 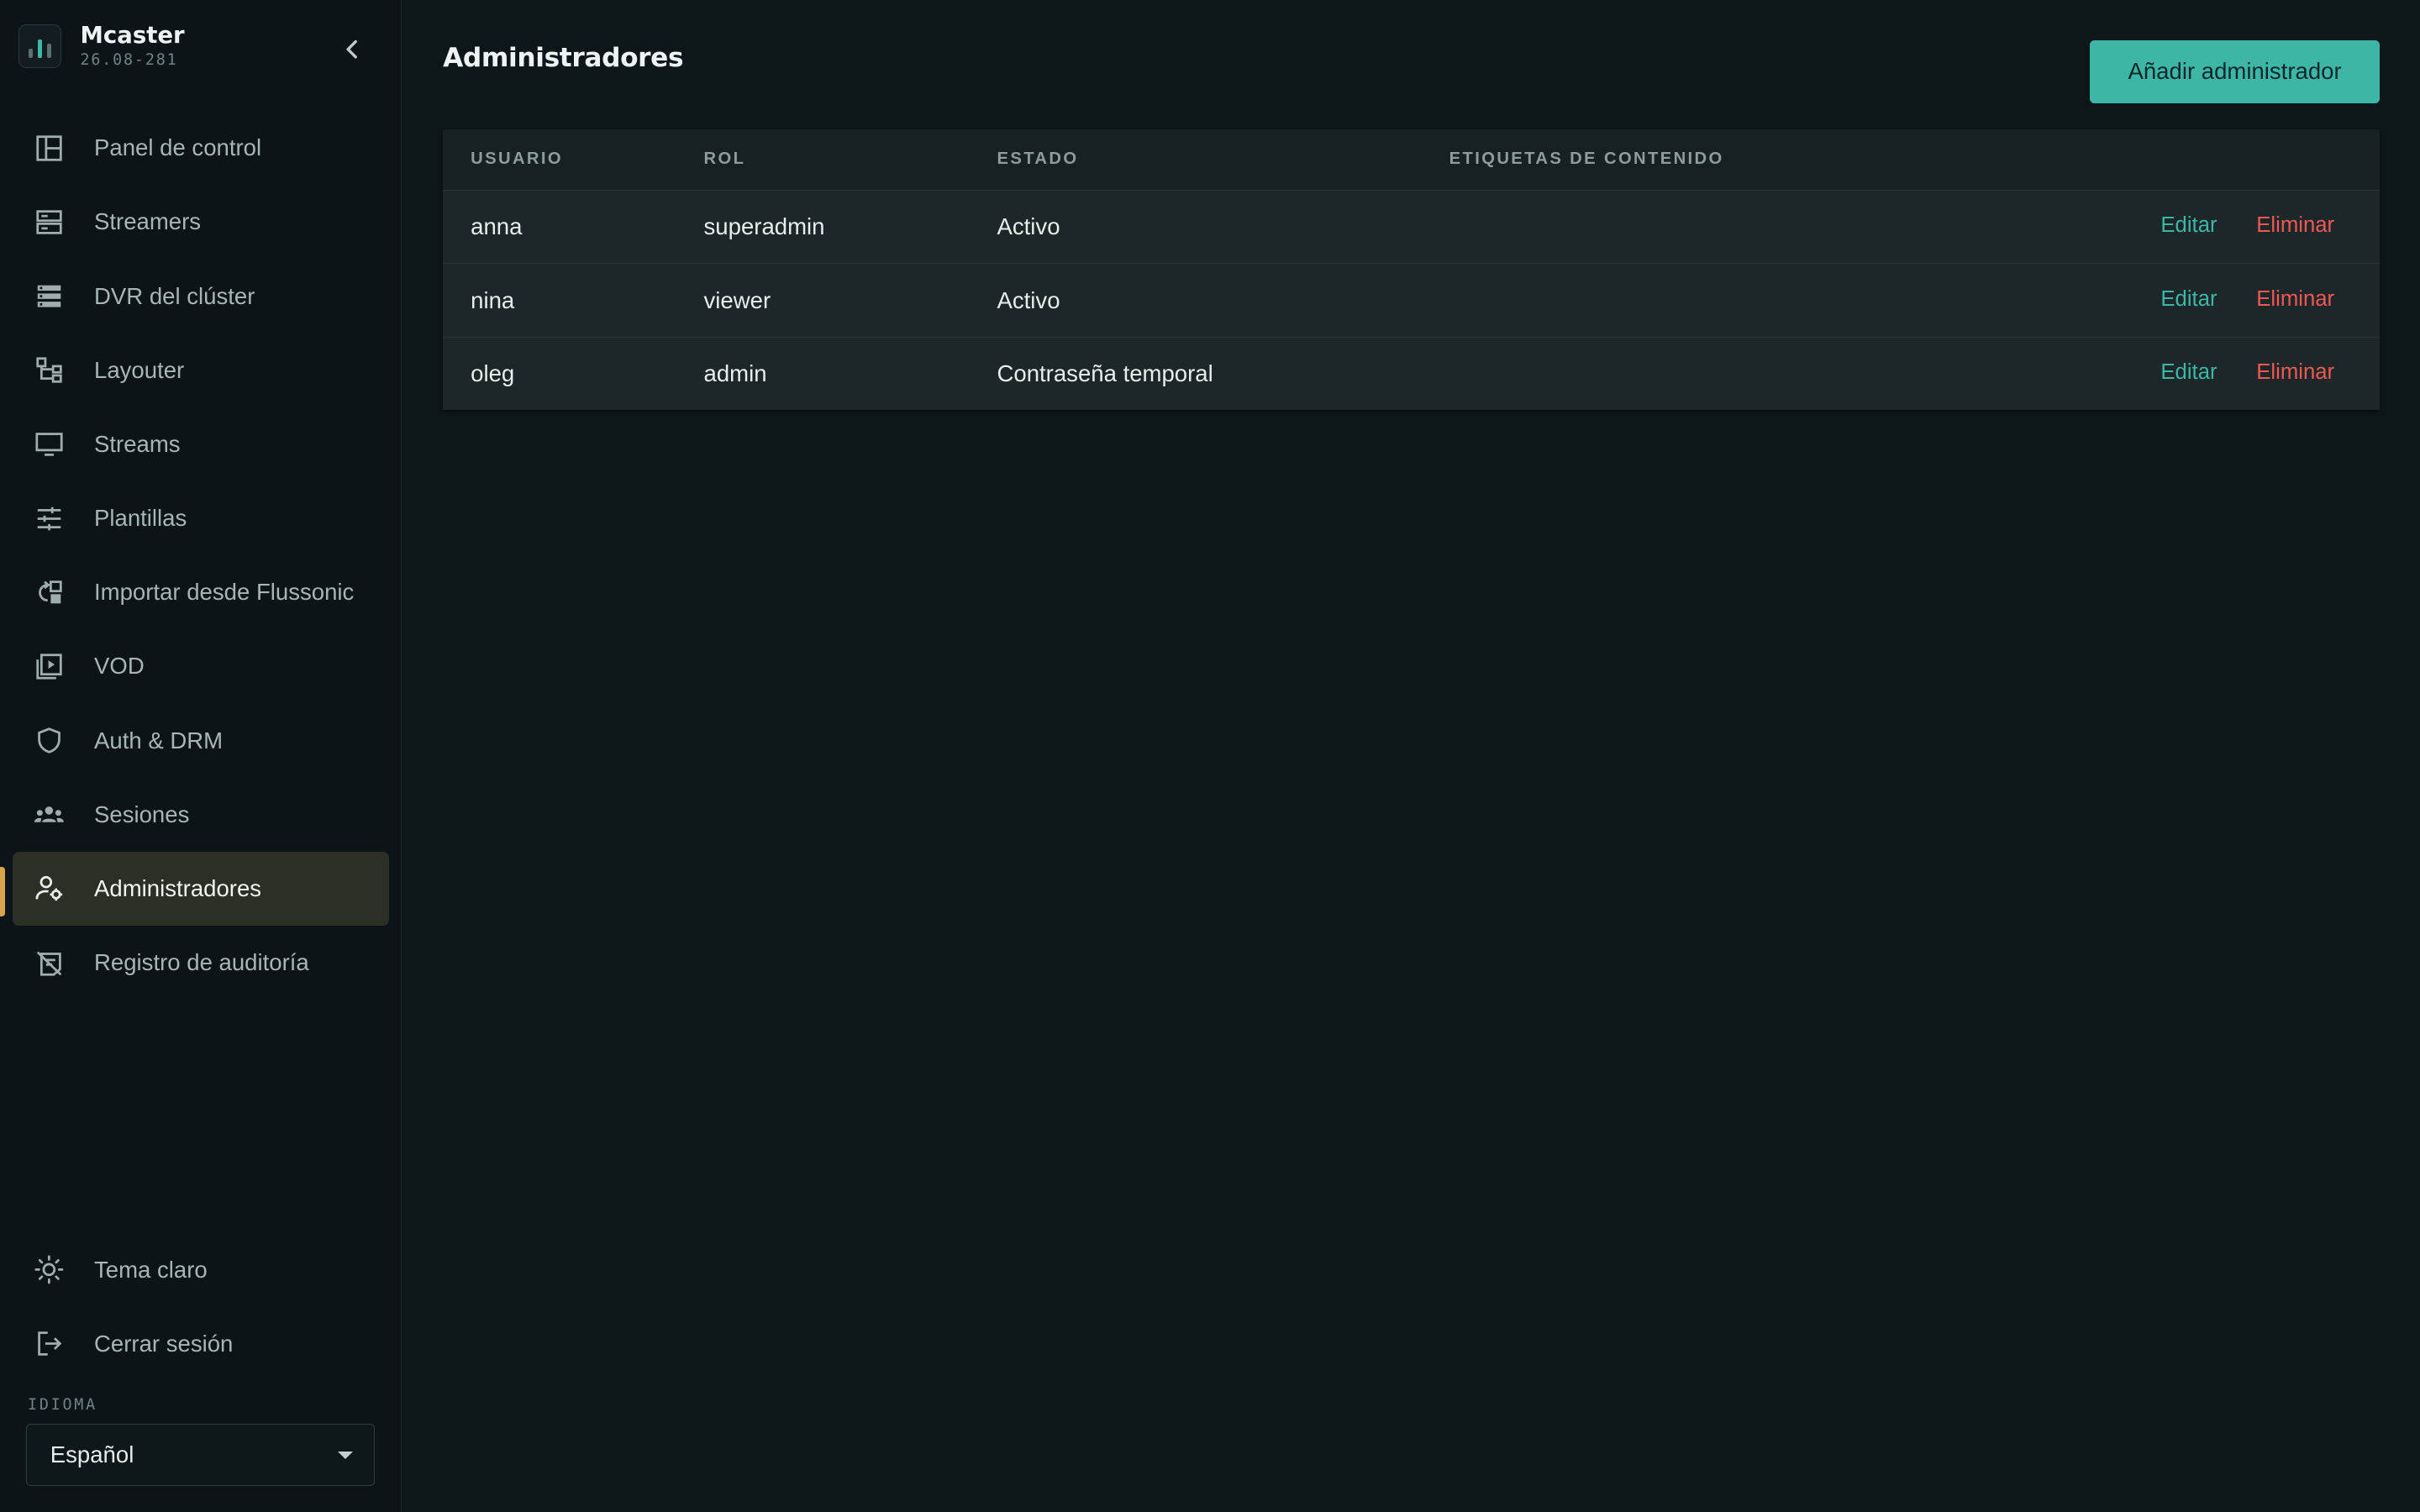 What do you see at coordinates (737, 299) in the screenshot?
I see `cell-role: viewer` at bounding box center [737, 299].